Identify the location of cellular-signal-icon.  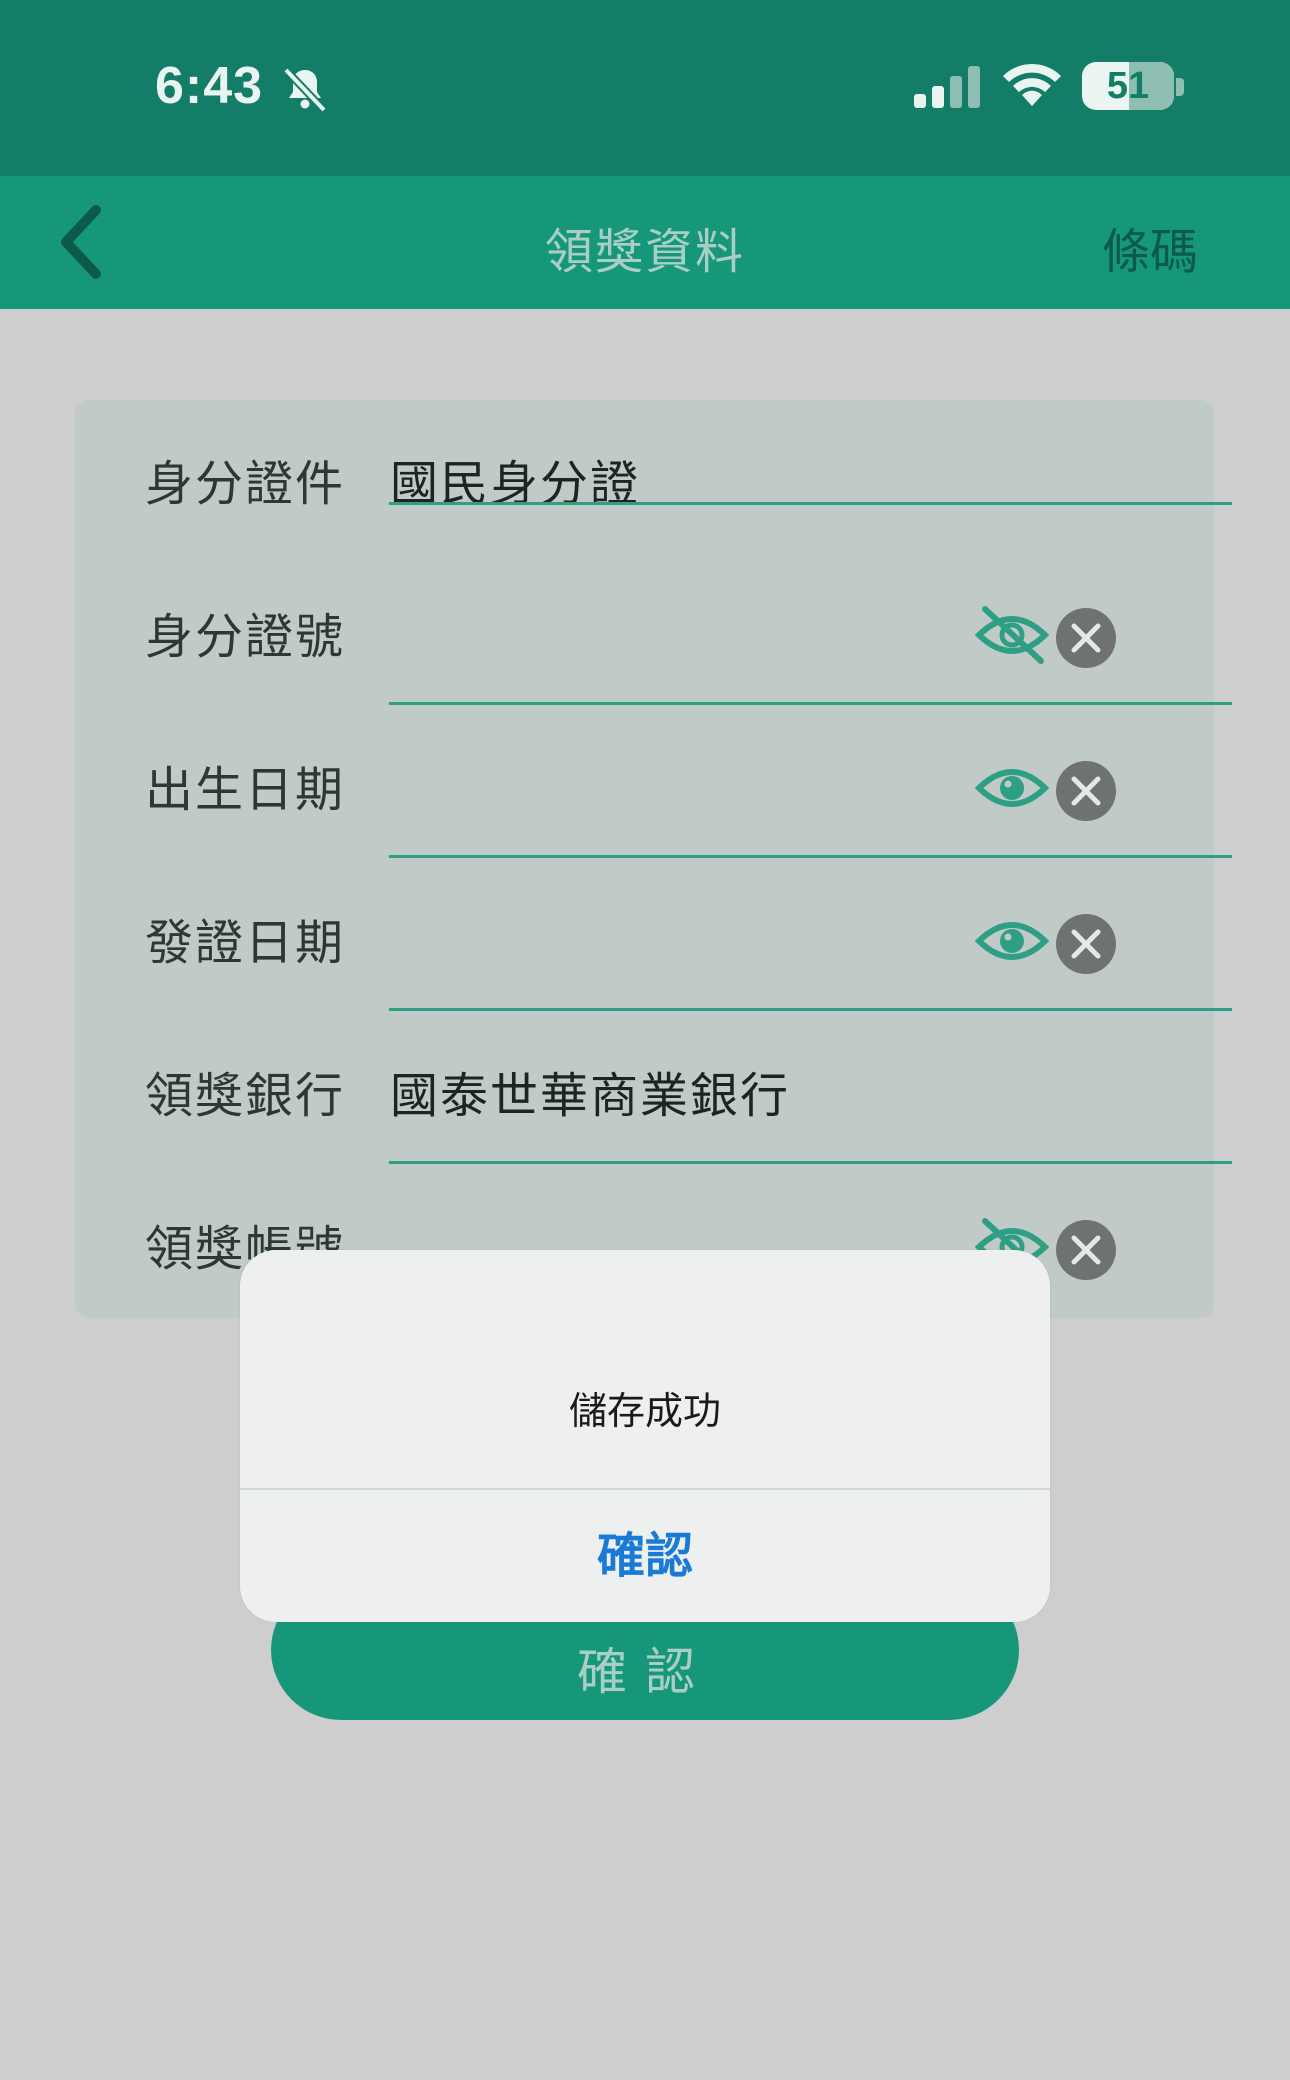
(947, 87).